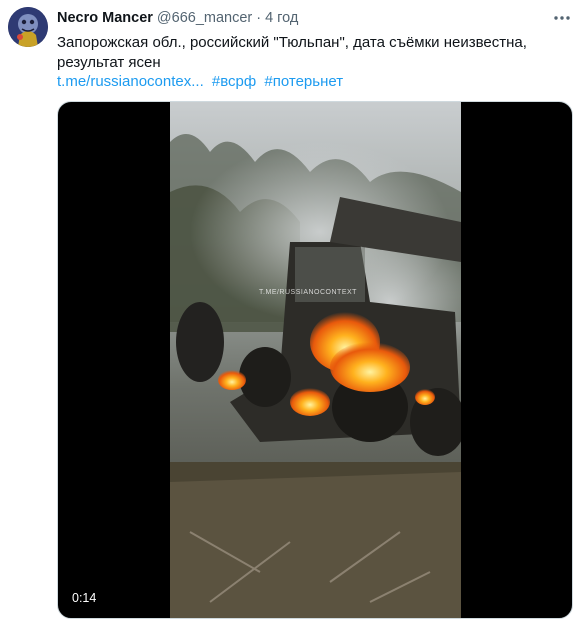 Image resolution: width=587 pixels, height=630 pixels. Describe the element at coordinates (84, 598) in the screenshot. I see `video-duration: 0:14` at that location.